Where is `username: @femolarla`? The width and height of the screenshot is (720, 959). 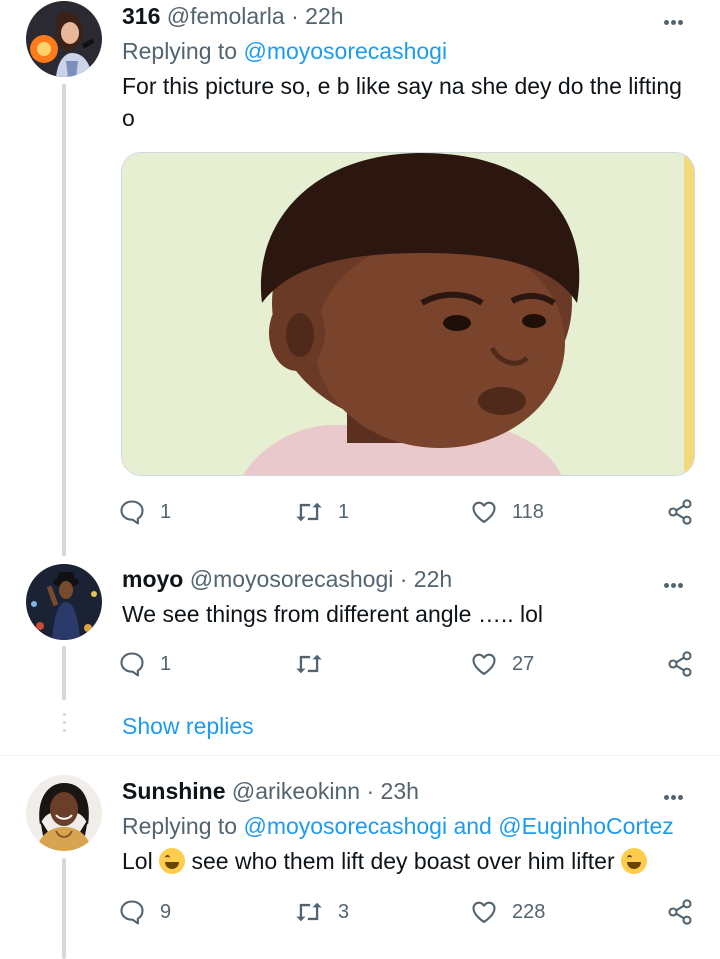 username: @femolarla is located at coordinates (226, 16).